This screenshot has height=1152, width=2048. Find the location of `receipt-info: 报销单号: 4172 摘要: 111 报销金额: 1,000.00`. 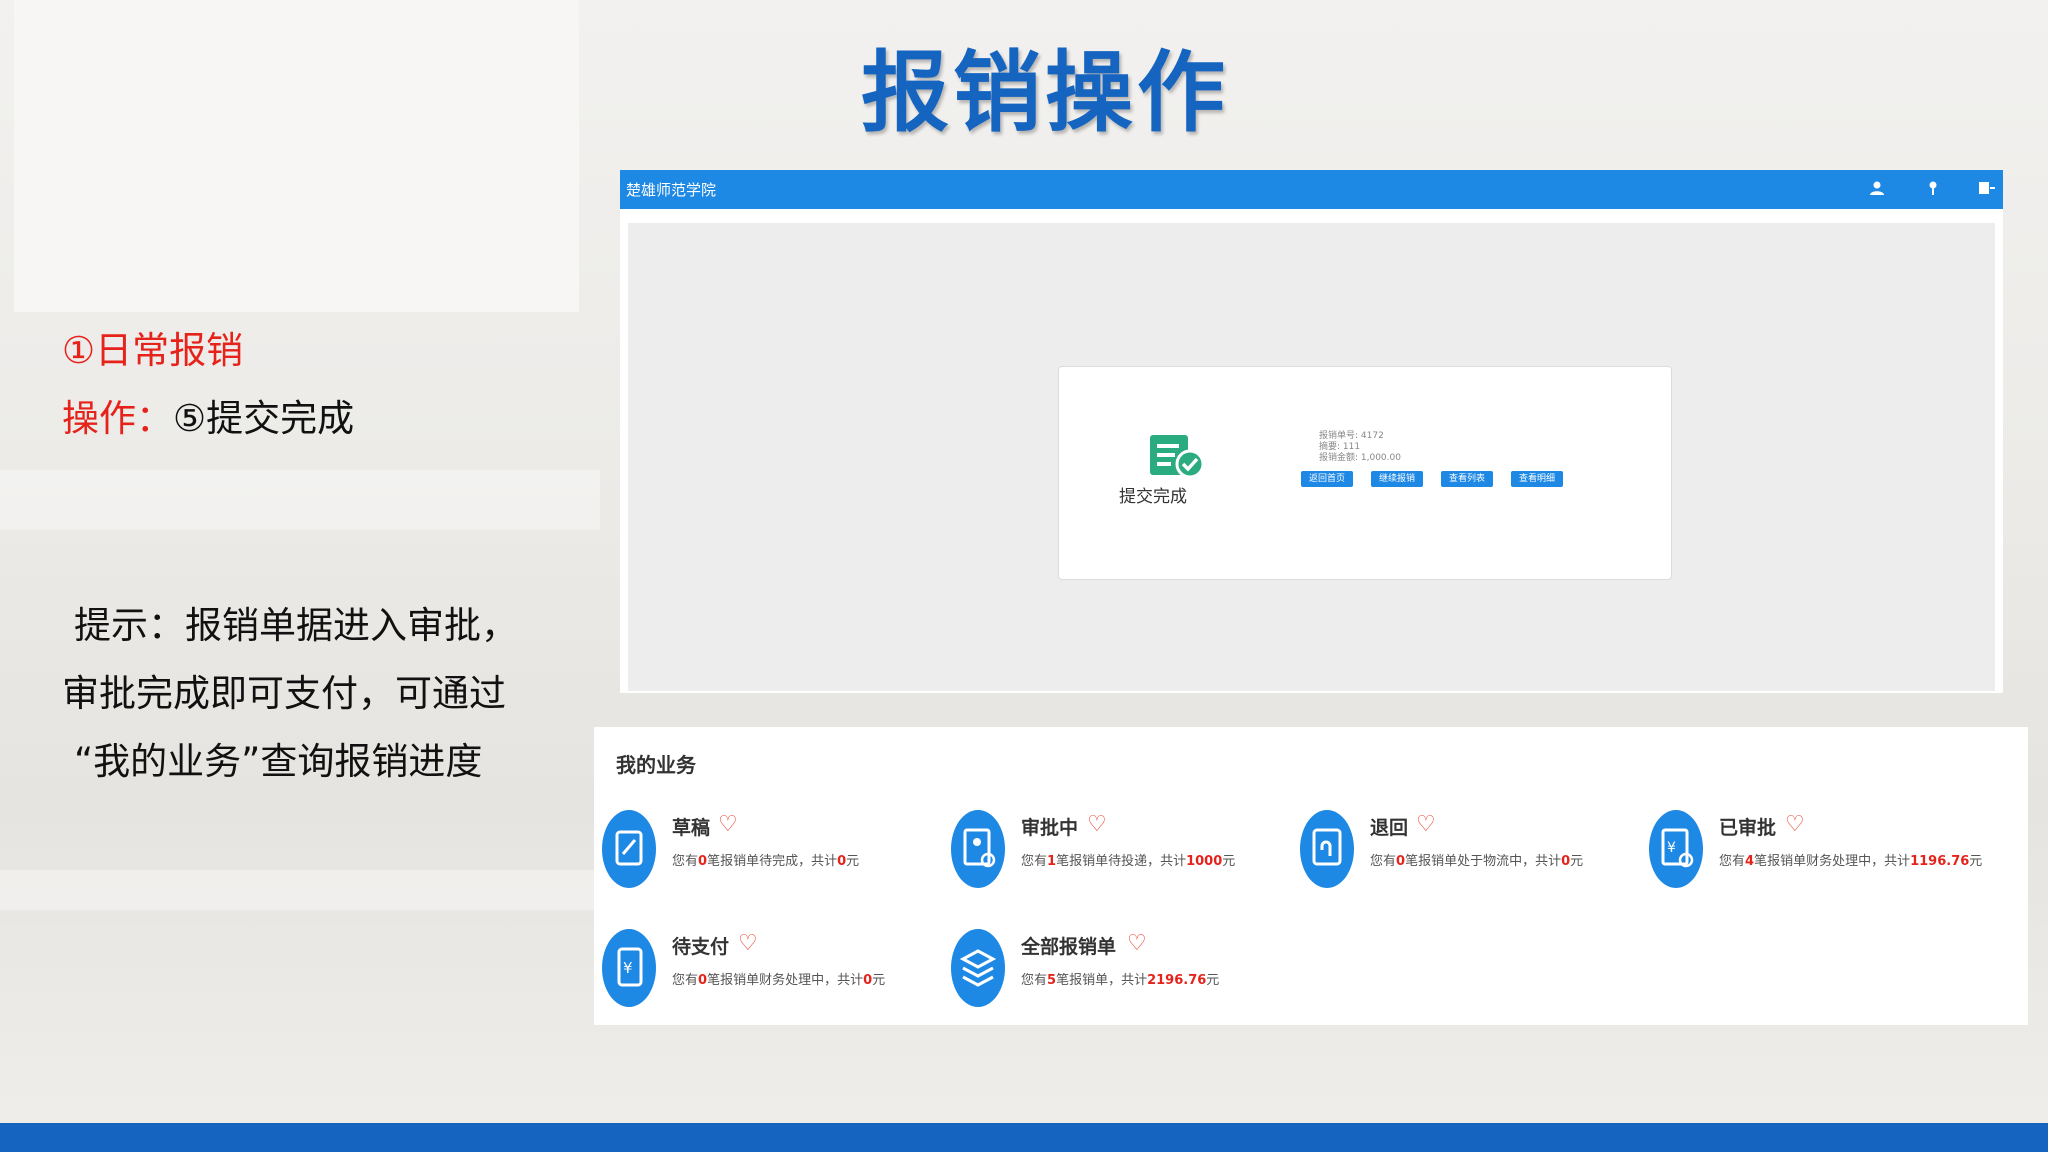

receipt-info: 报销单号: 4172 摘要: 111 报销金额: 1,000.00 is located at coordinates (1360, 447).